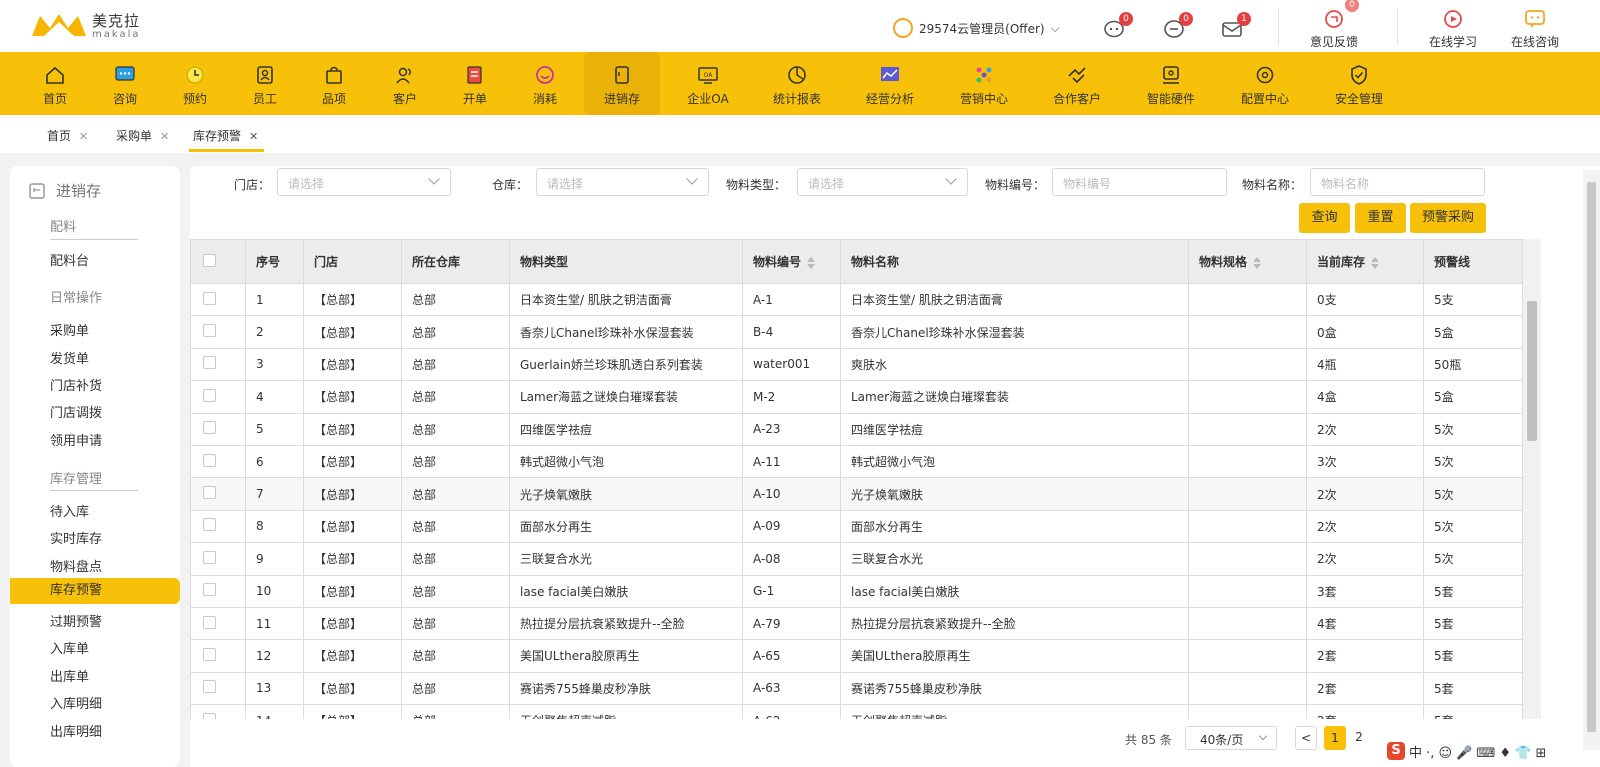 Image resolution: width=1600 pixels, height=767 pixels. I want to click on sidebar-item-delivery: 发货单, so click(69, 357).